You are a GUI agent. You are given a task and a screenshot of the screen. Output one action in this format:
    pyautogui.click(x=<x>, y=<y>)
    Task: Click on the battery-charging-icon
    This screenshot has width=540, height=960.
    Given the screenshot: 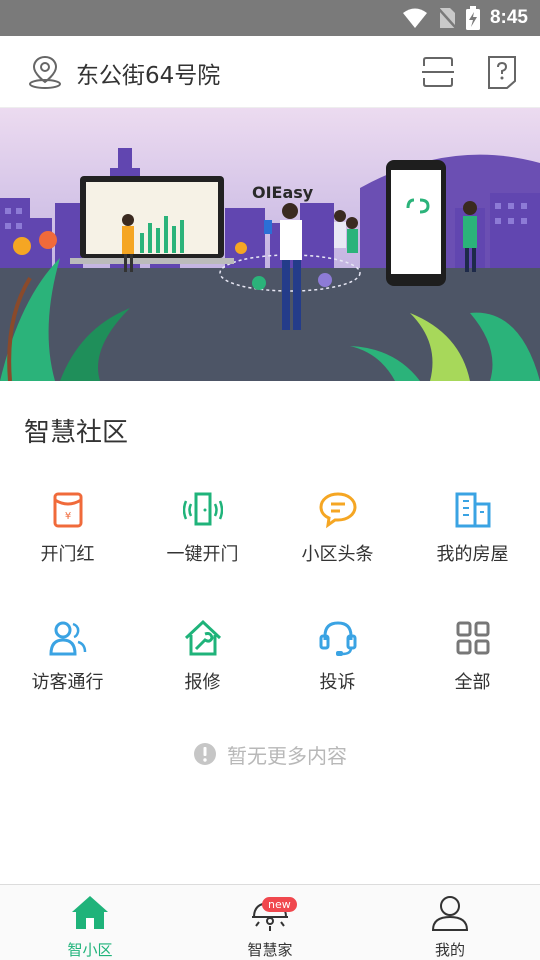 What is the action you would take?
    pyautogui.click(x=472, y=18)
    